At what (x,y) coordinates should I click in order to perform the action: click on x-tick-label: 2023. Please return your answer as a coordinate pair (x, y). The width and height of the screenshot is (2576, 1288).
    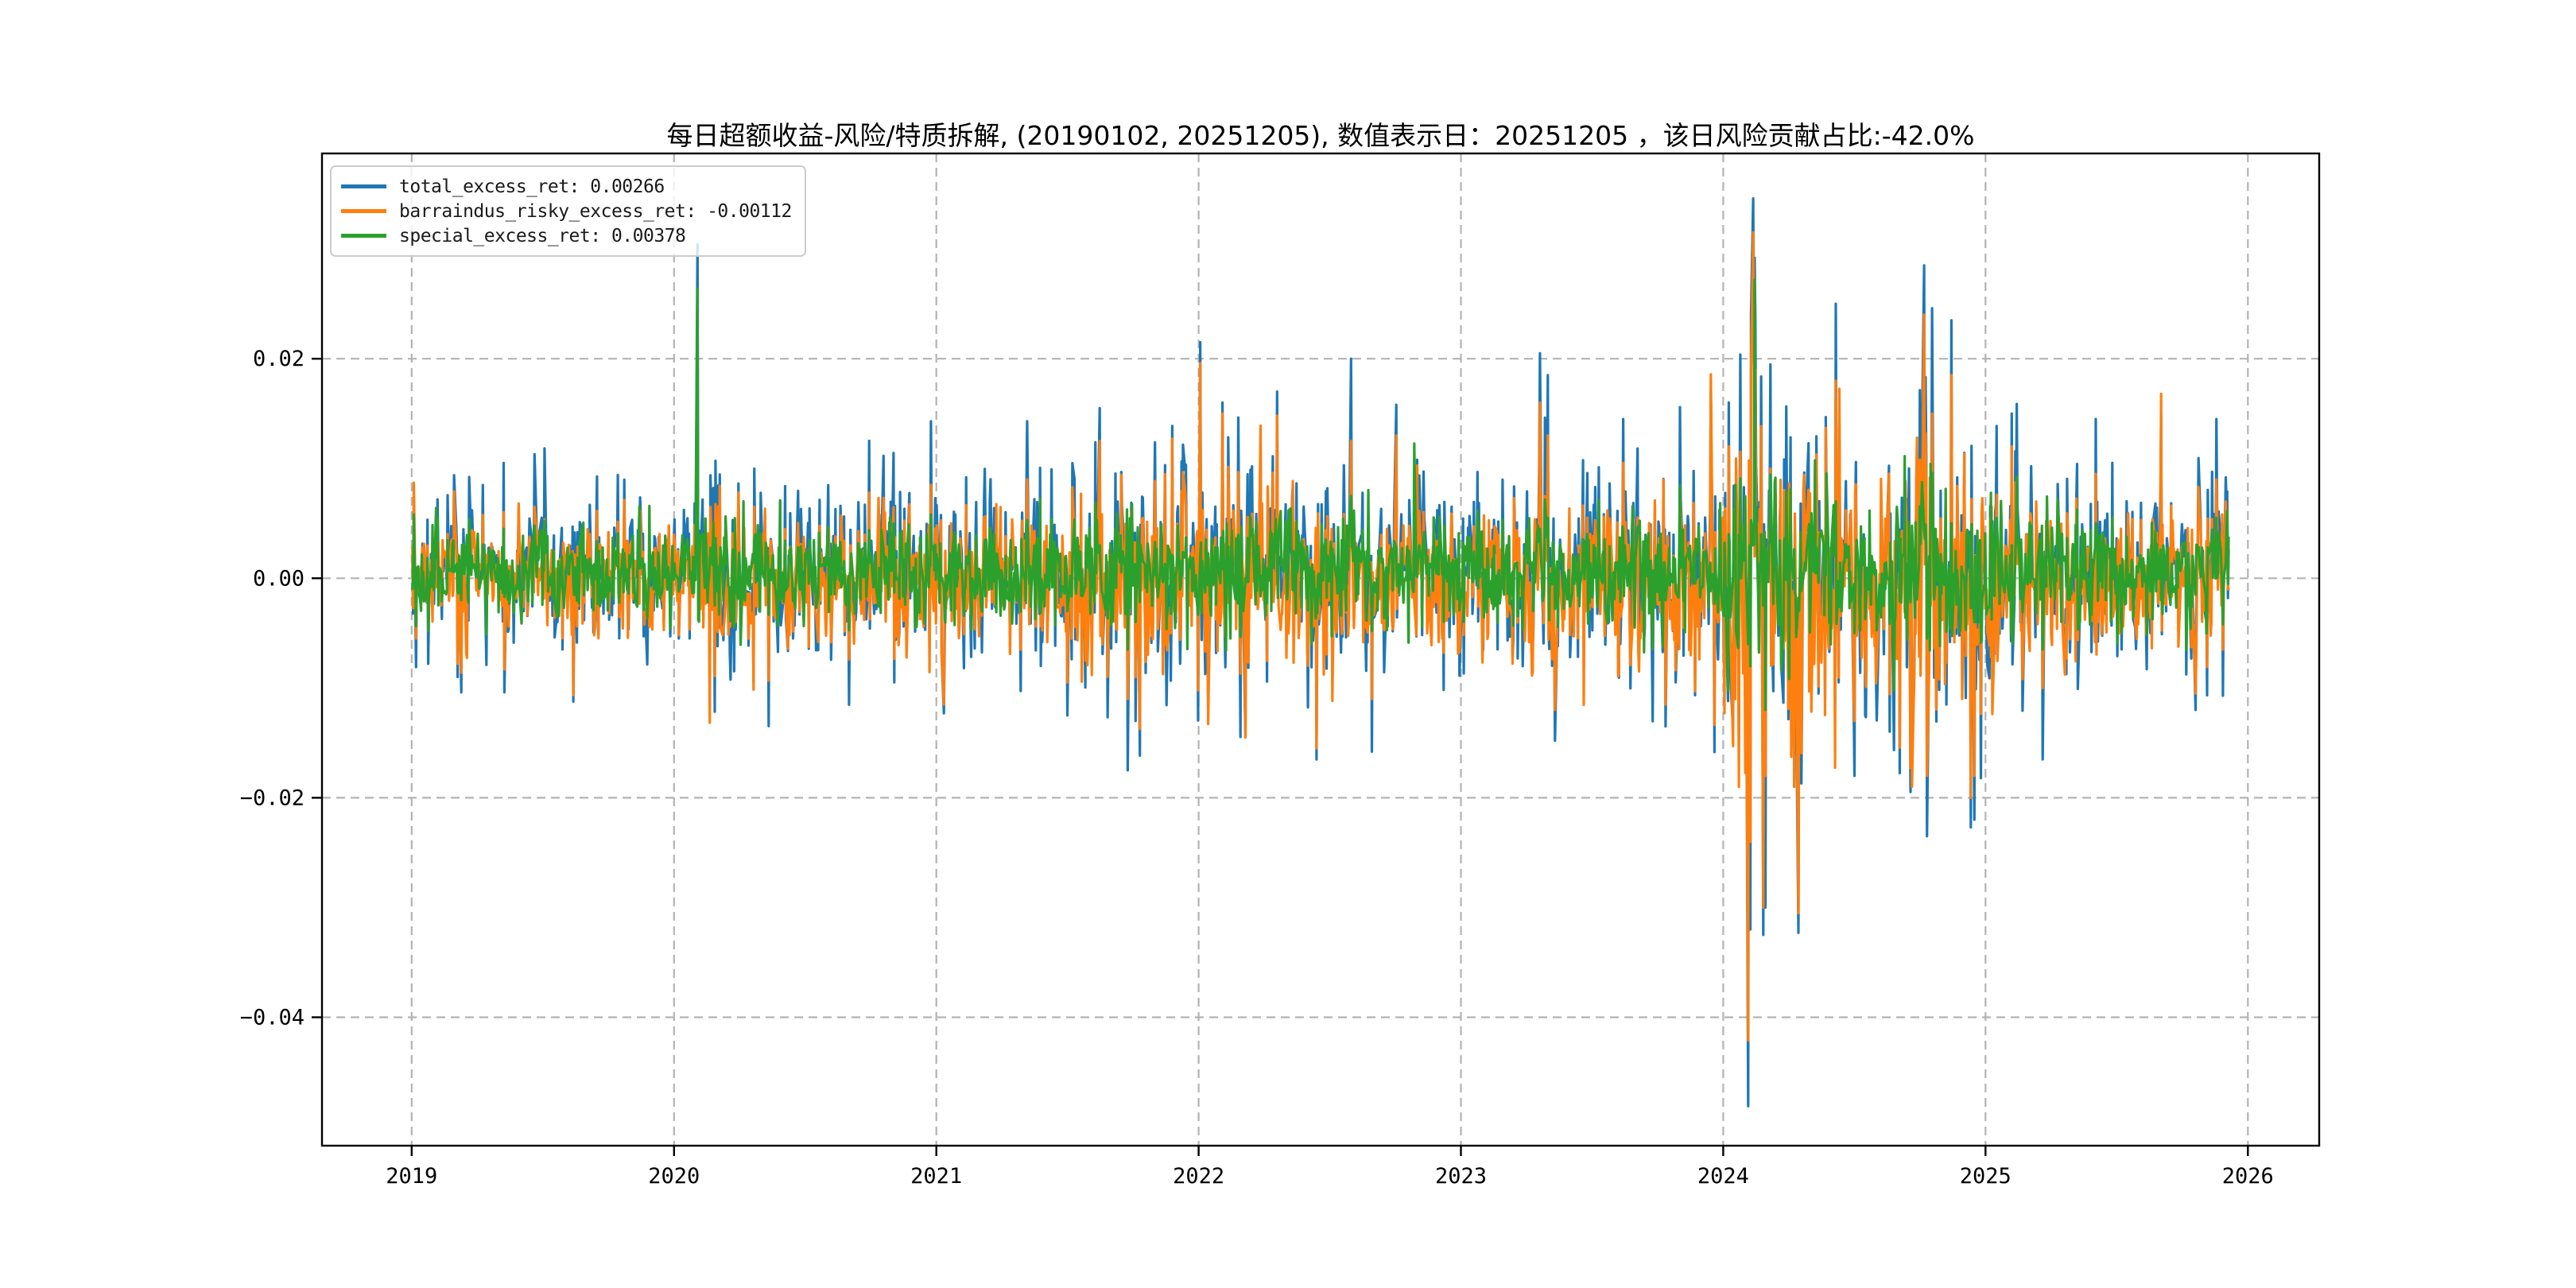
    Looking at the image, I should click on (1461, 1176).